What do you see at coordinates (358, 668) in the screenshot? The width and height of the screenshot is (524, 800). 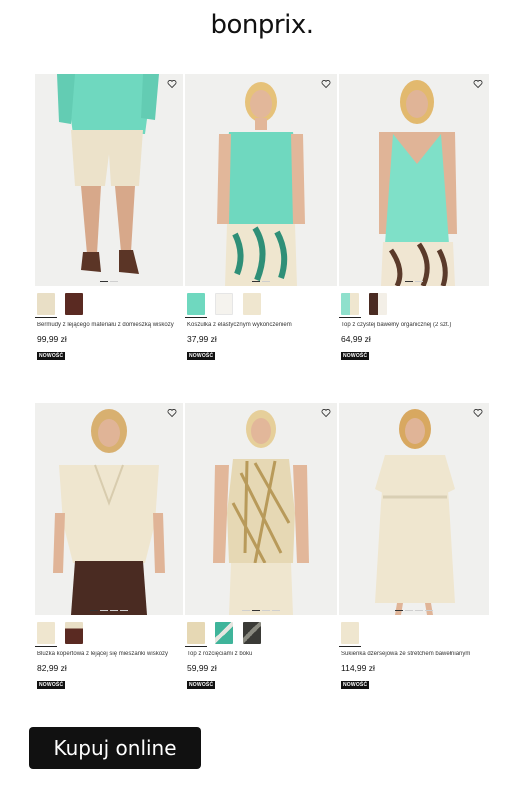 I see `product-price: 114,99 zł` at bounding box center [358, 668].